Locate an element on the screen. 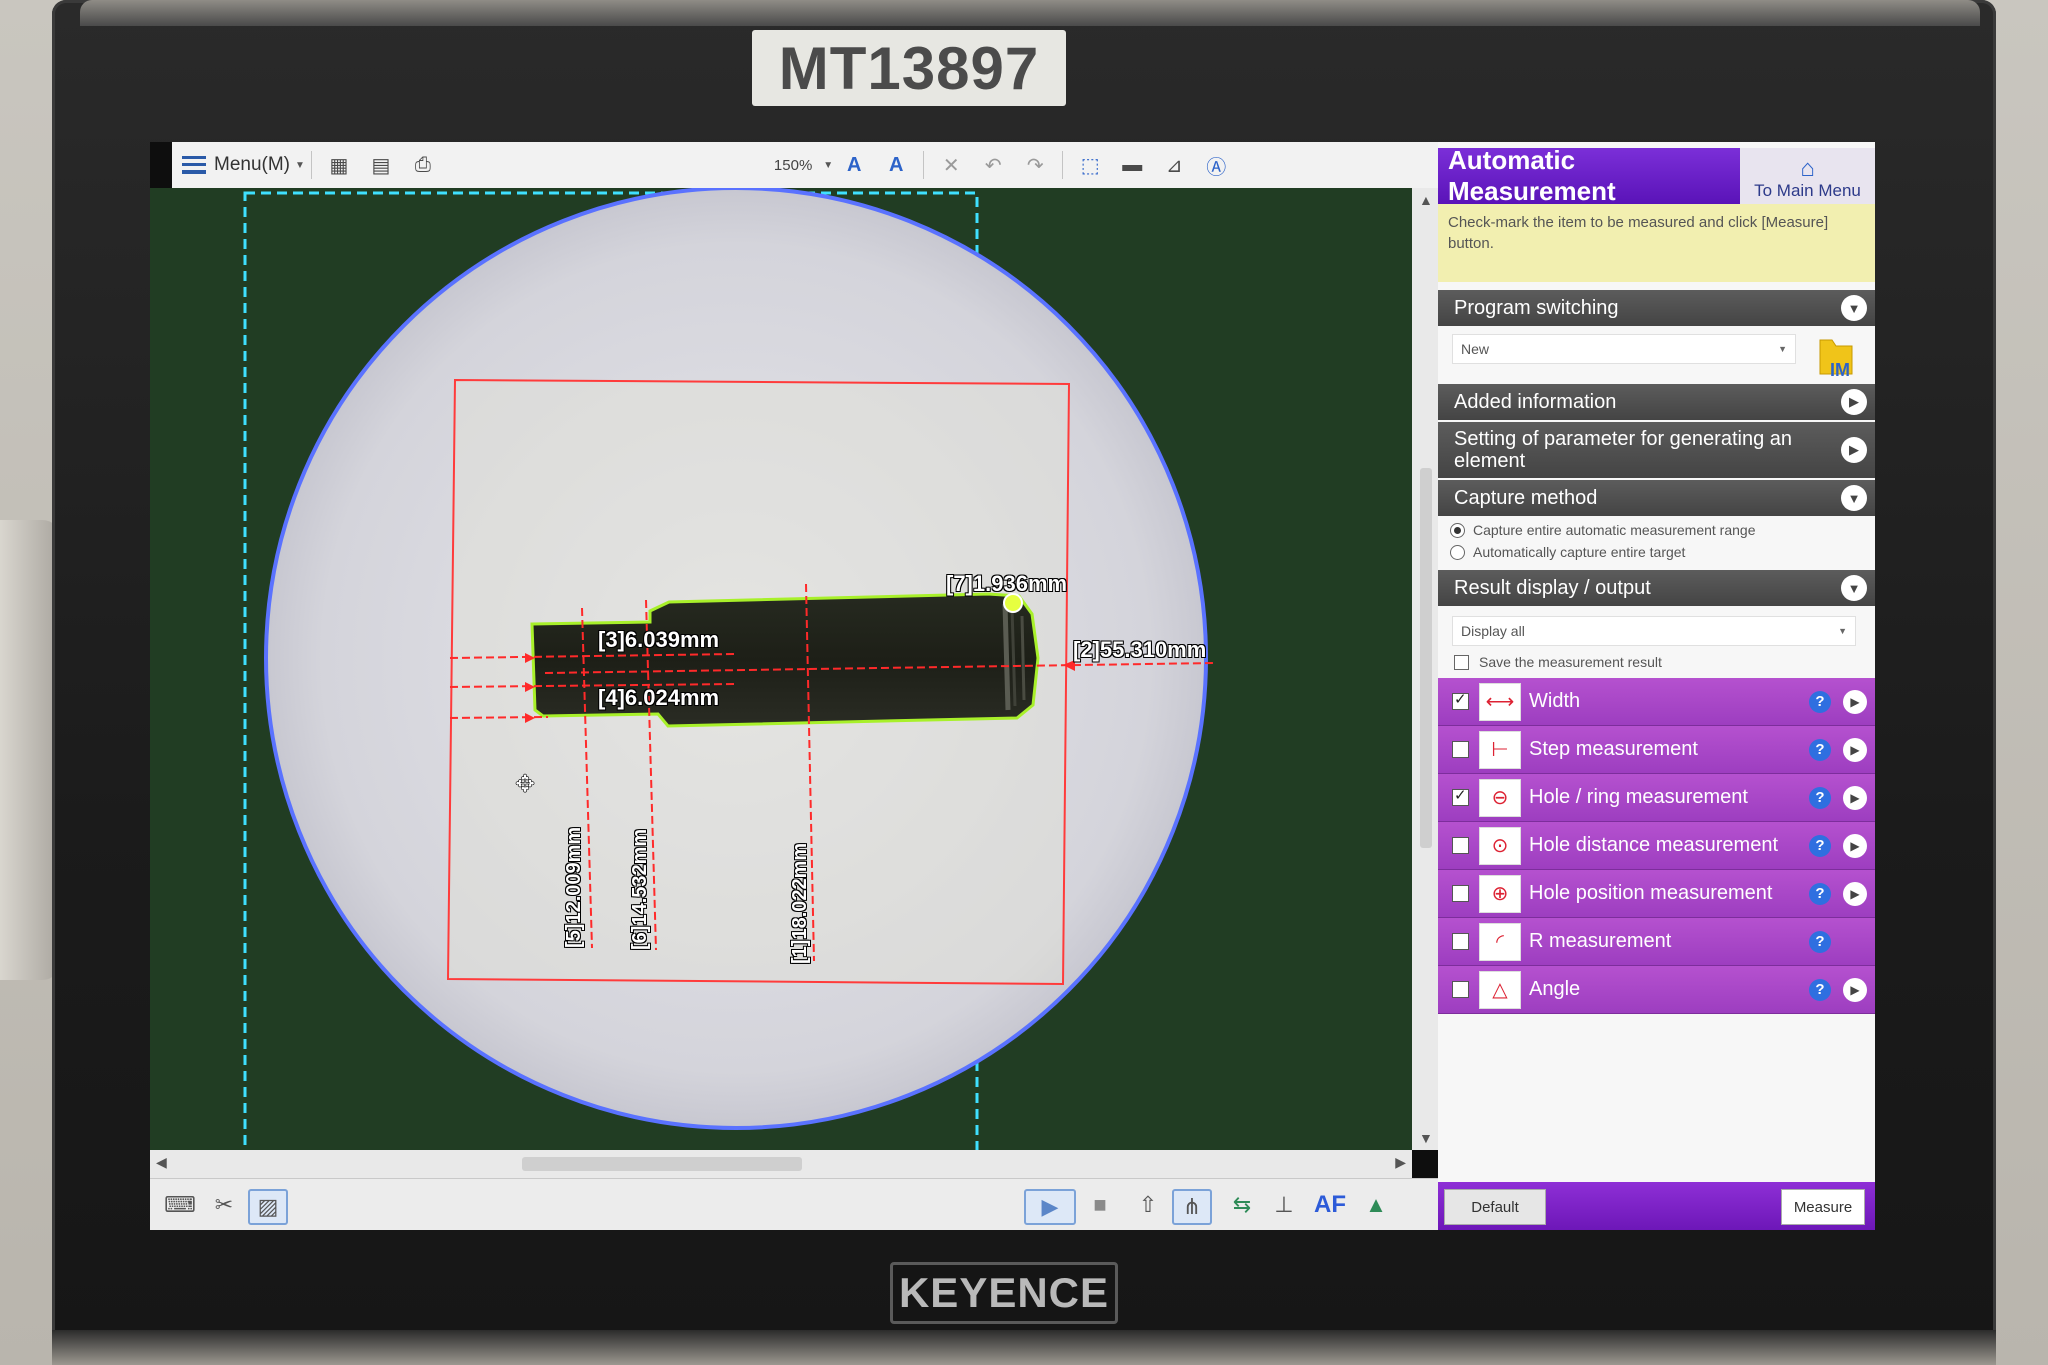 The image size is (2048, 1365). scroll-down-icon: ▼ is located at coordinates (1426, 1138).